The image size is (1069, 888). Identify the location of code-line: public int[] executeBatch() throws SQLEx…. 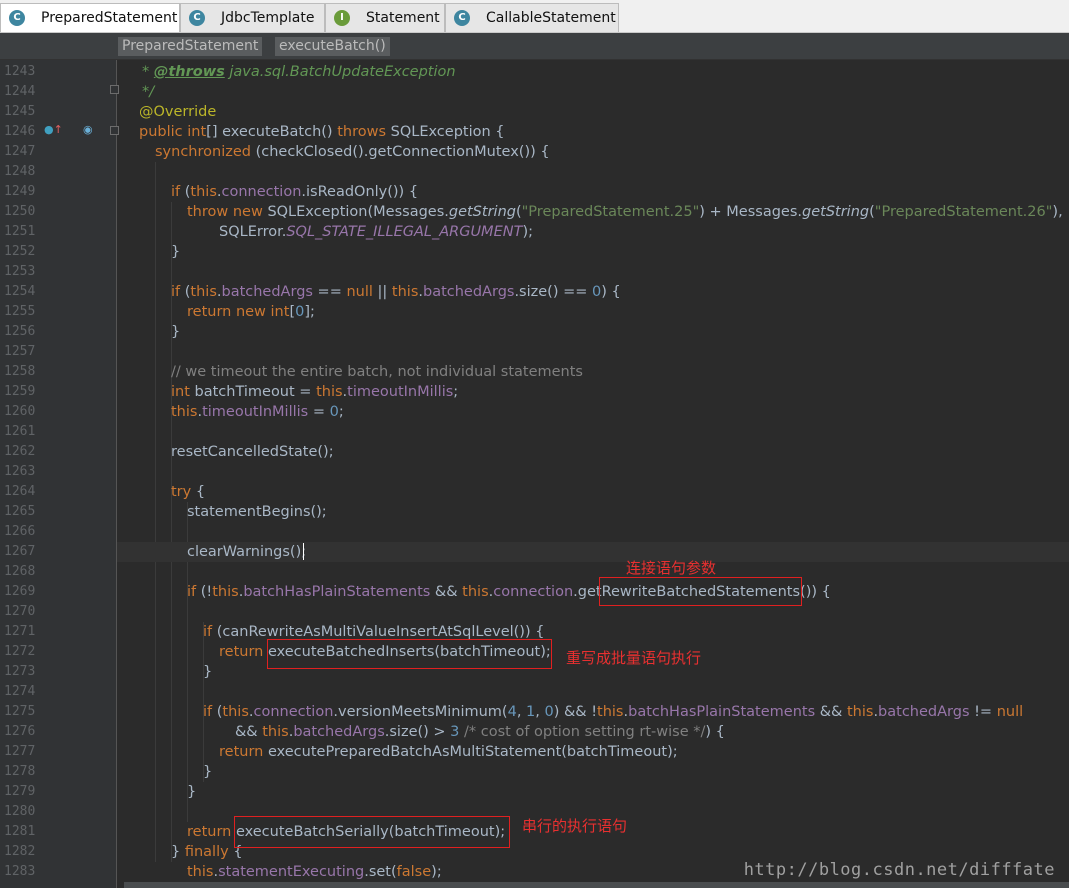
(593, 132).